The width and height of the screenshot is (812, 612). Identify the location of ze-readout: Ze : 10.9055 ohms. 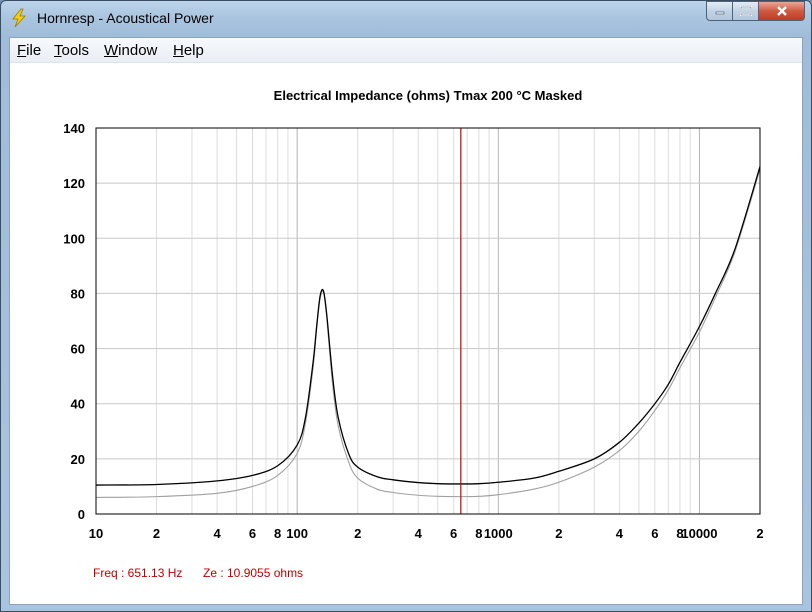
(253, 573).